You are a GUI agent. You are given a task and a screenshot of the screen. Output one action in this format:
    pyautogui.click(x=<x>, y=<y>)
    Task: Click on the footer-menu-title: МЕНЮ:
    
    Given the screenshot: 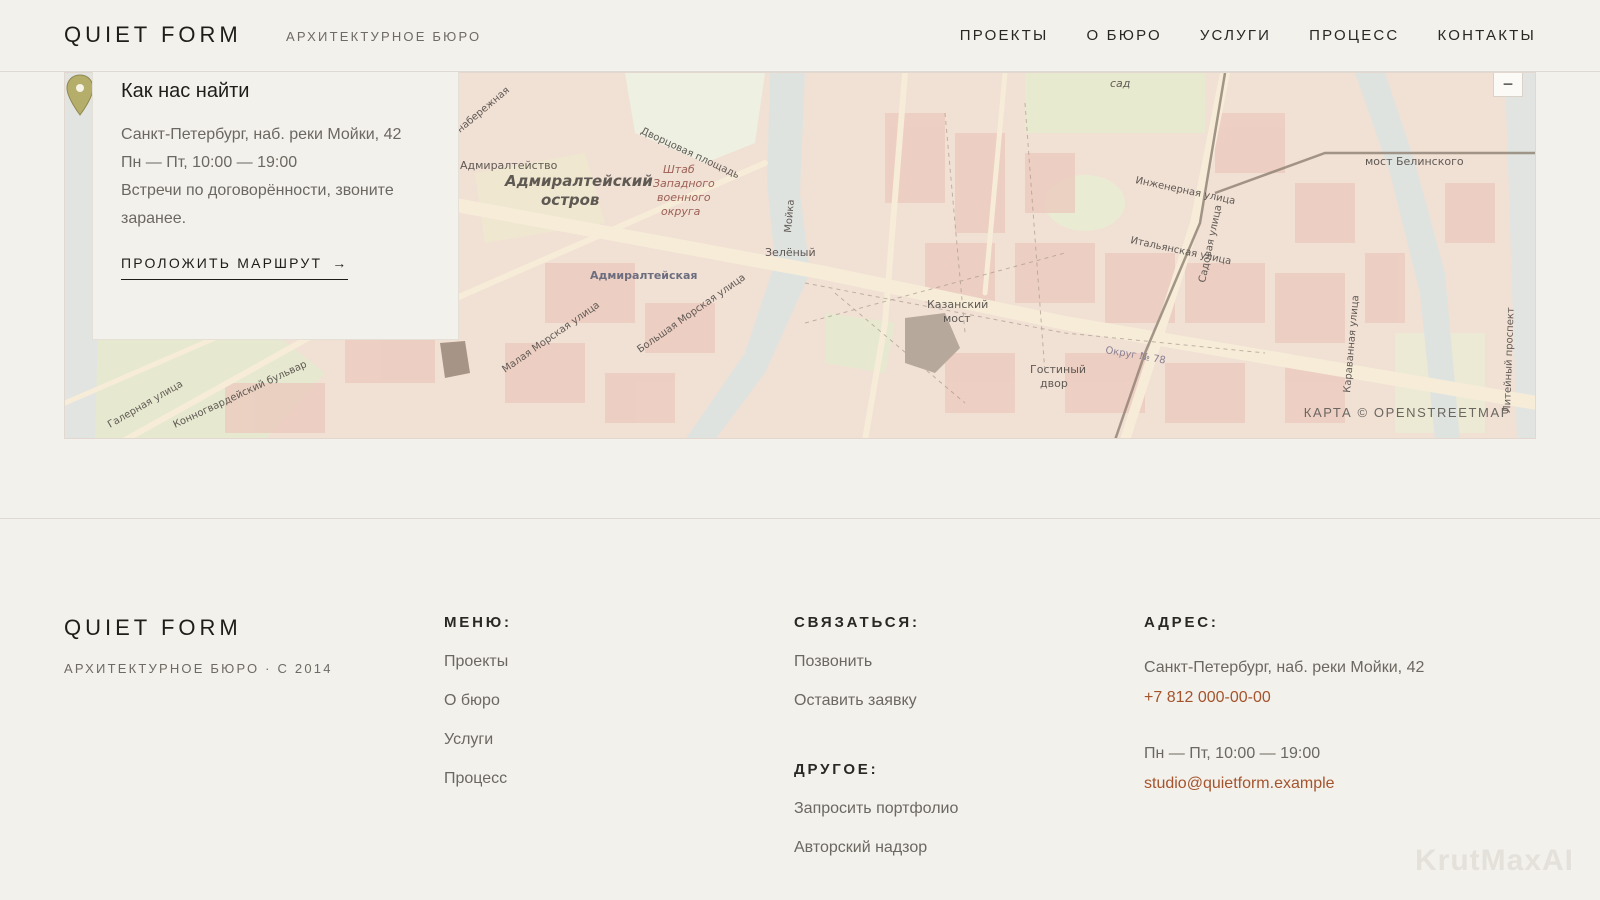 What is the action you would take?
    pyautogui.click(x=478, y=622)
    